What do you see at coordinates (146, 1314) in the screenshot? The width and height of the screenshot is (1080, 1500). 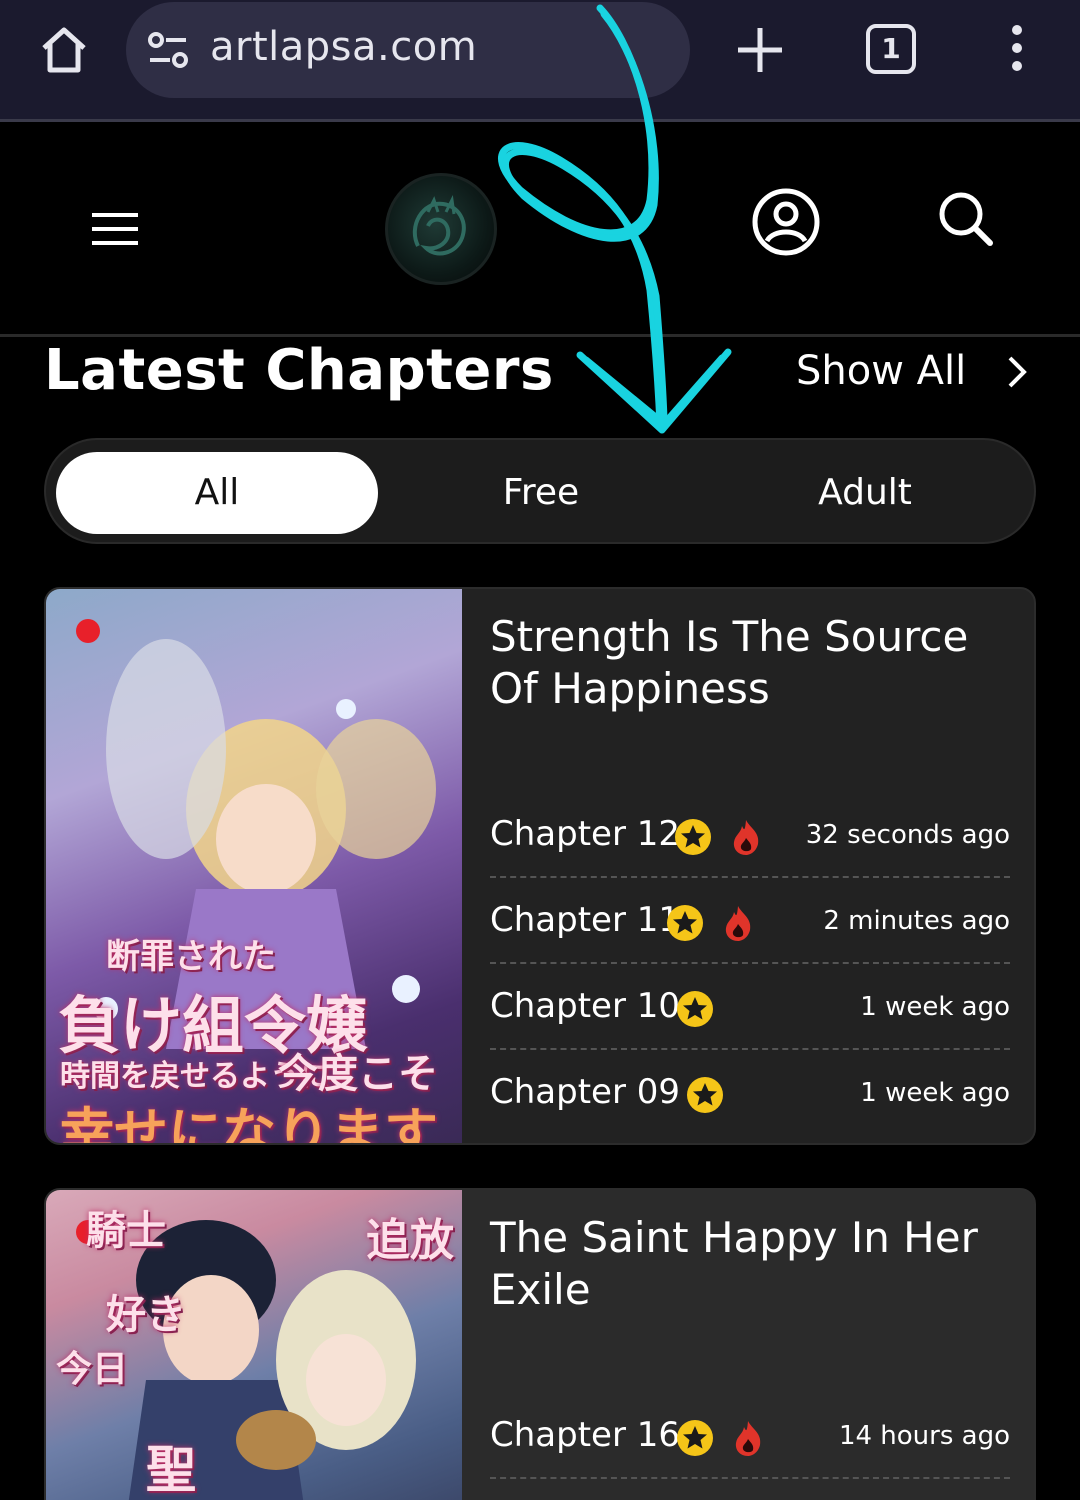 I see `cover-text: 好き` at bounding box center [146, 1314].